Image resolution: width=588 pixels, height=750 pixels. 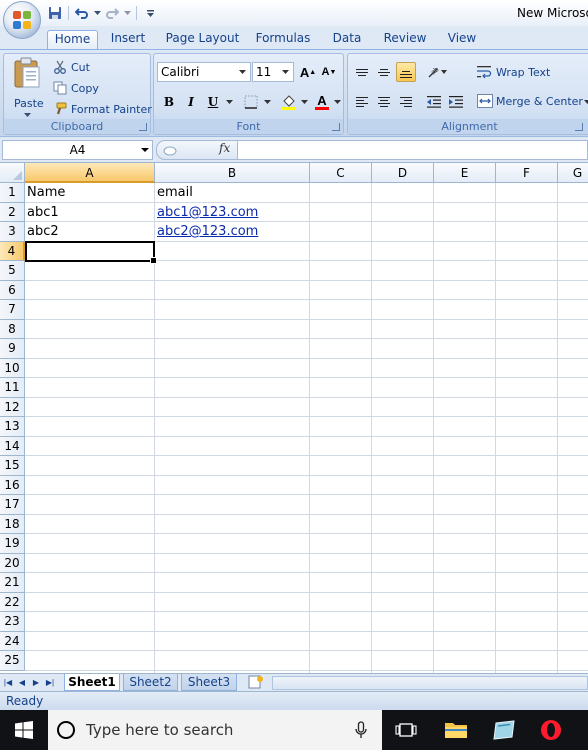 I want to click on row-header-20: 20, so click(x=12, y=563).